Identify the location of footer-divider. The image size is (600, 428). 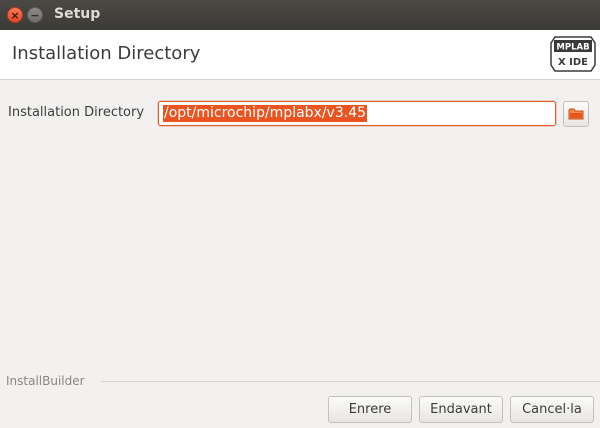
(350, 381).